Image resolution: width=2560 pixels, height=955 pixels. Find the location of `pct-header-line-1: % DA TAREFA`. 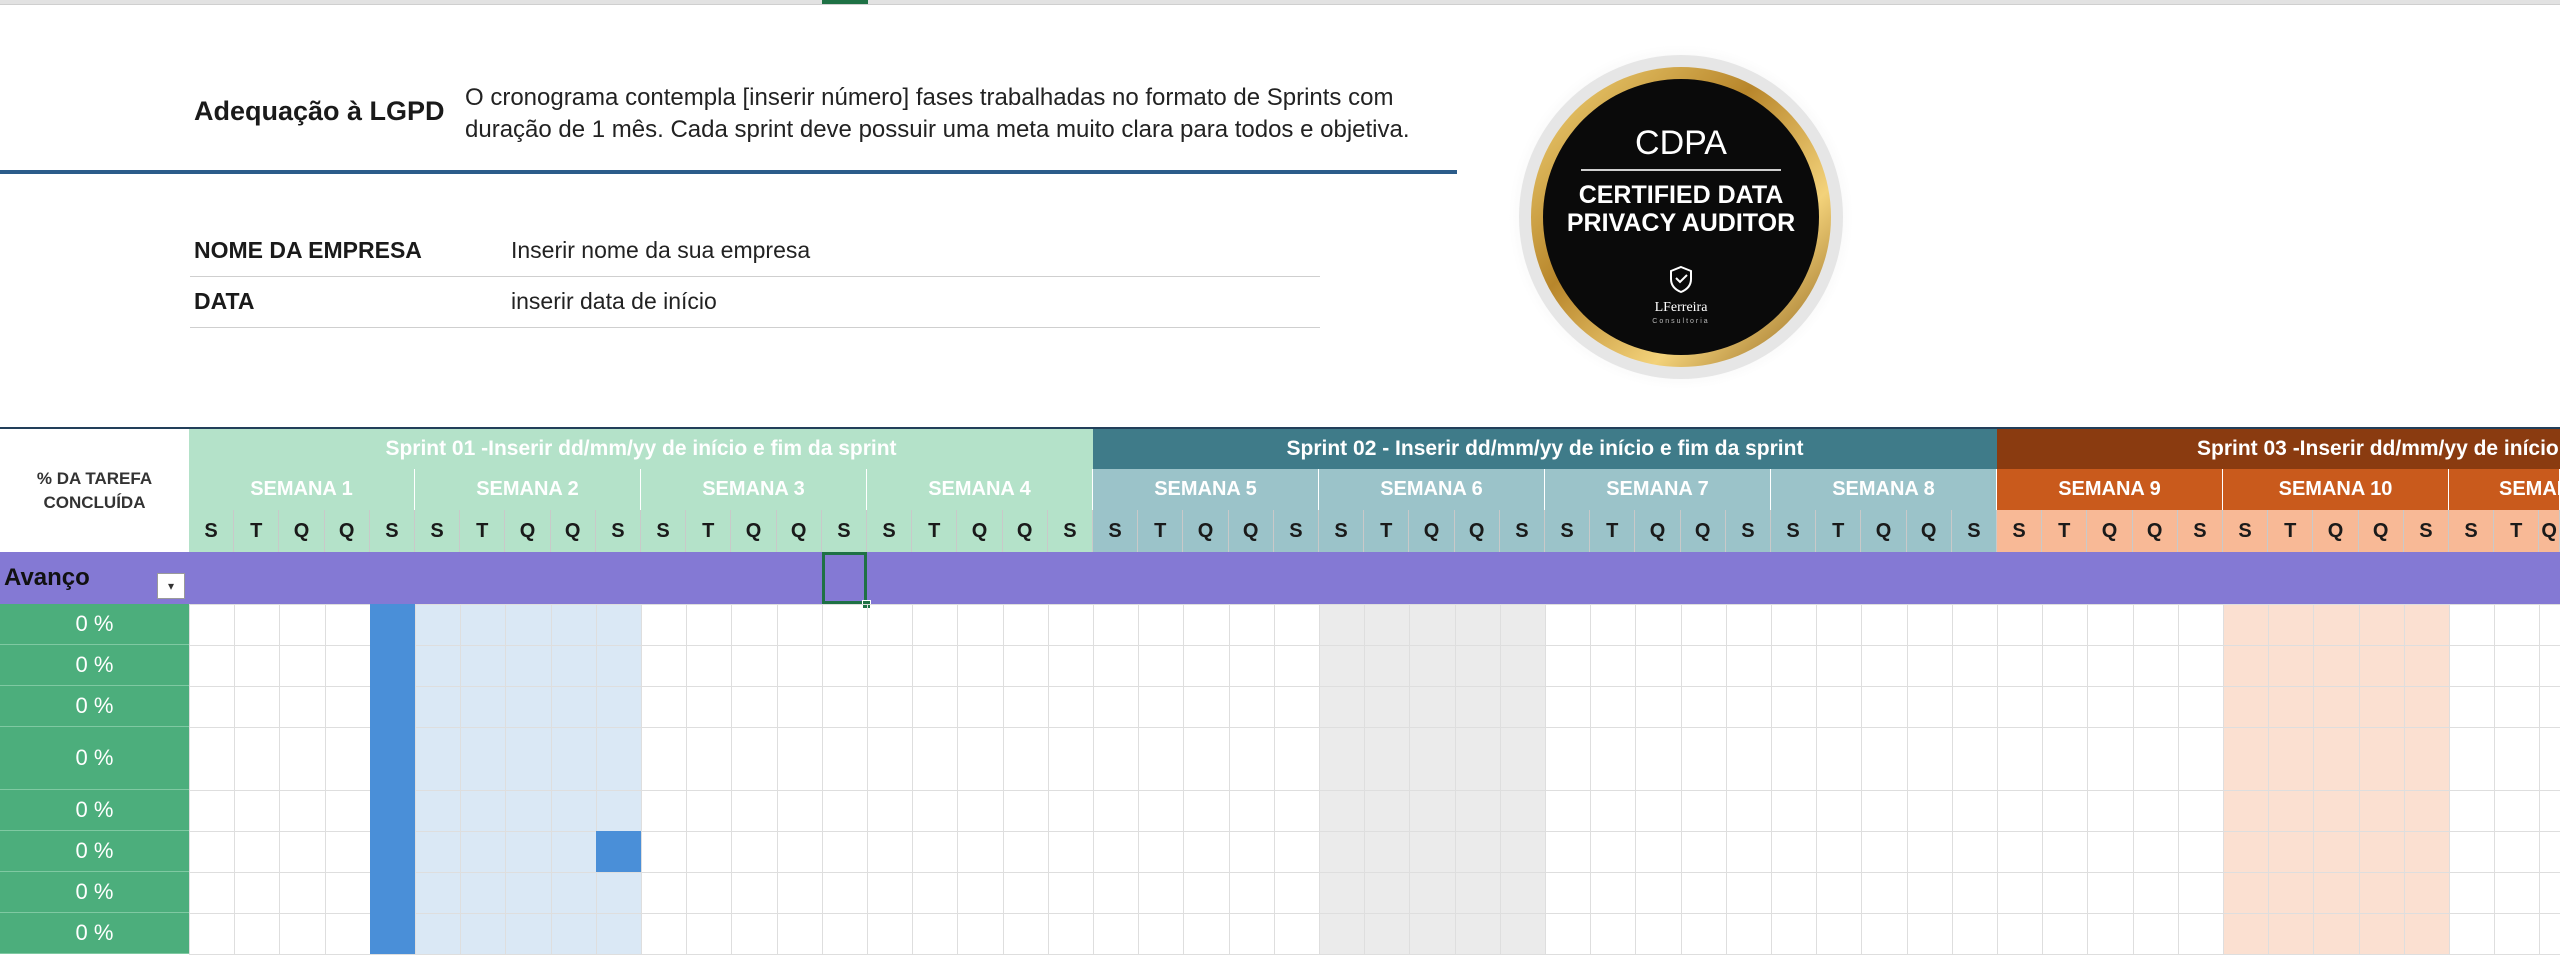

pct-header-line-1: % DA TAREFA is located at coordinates (94, 478).